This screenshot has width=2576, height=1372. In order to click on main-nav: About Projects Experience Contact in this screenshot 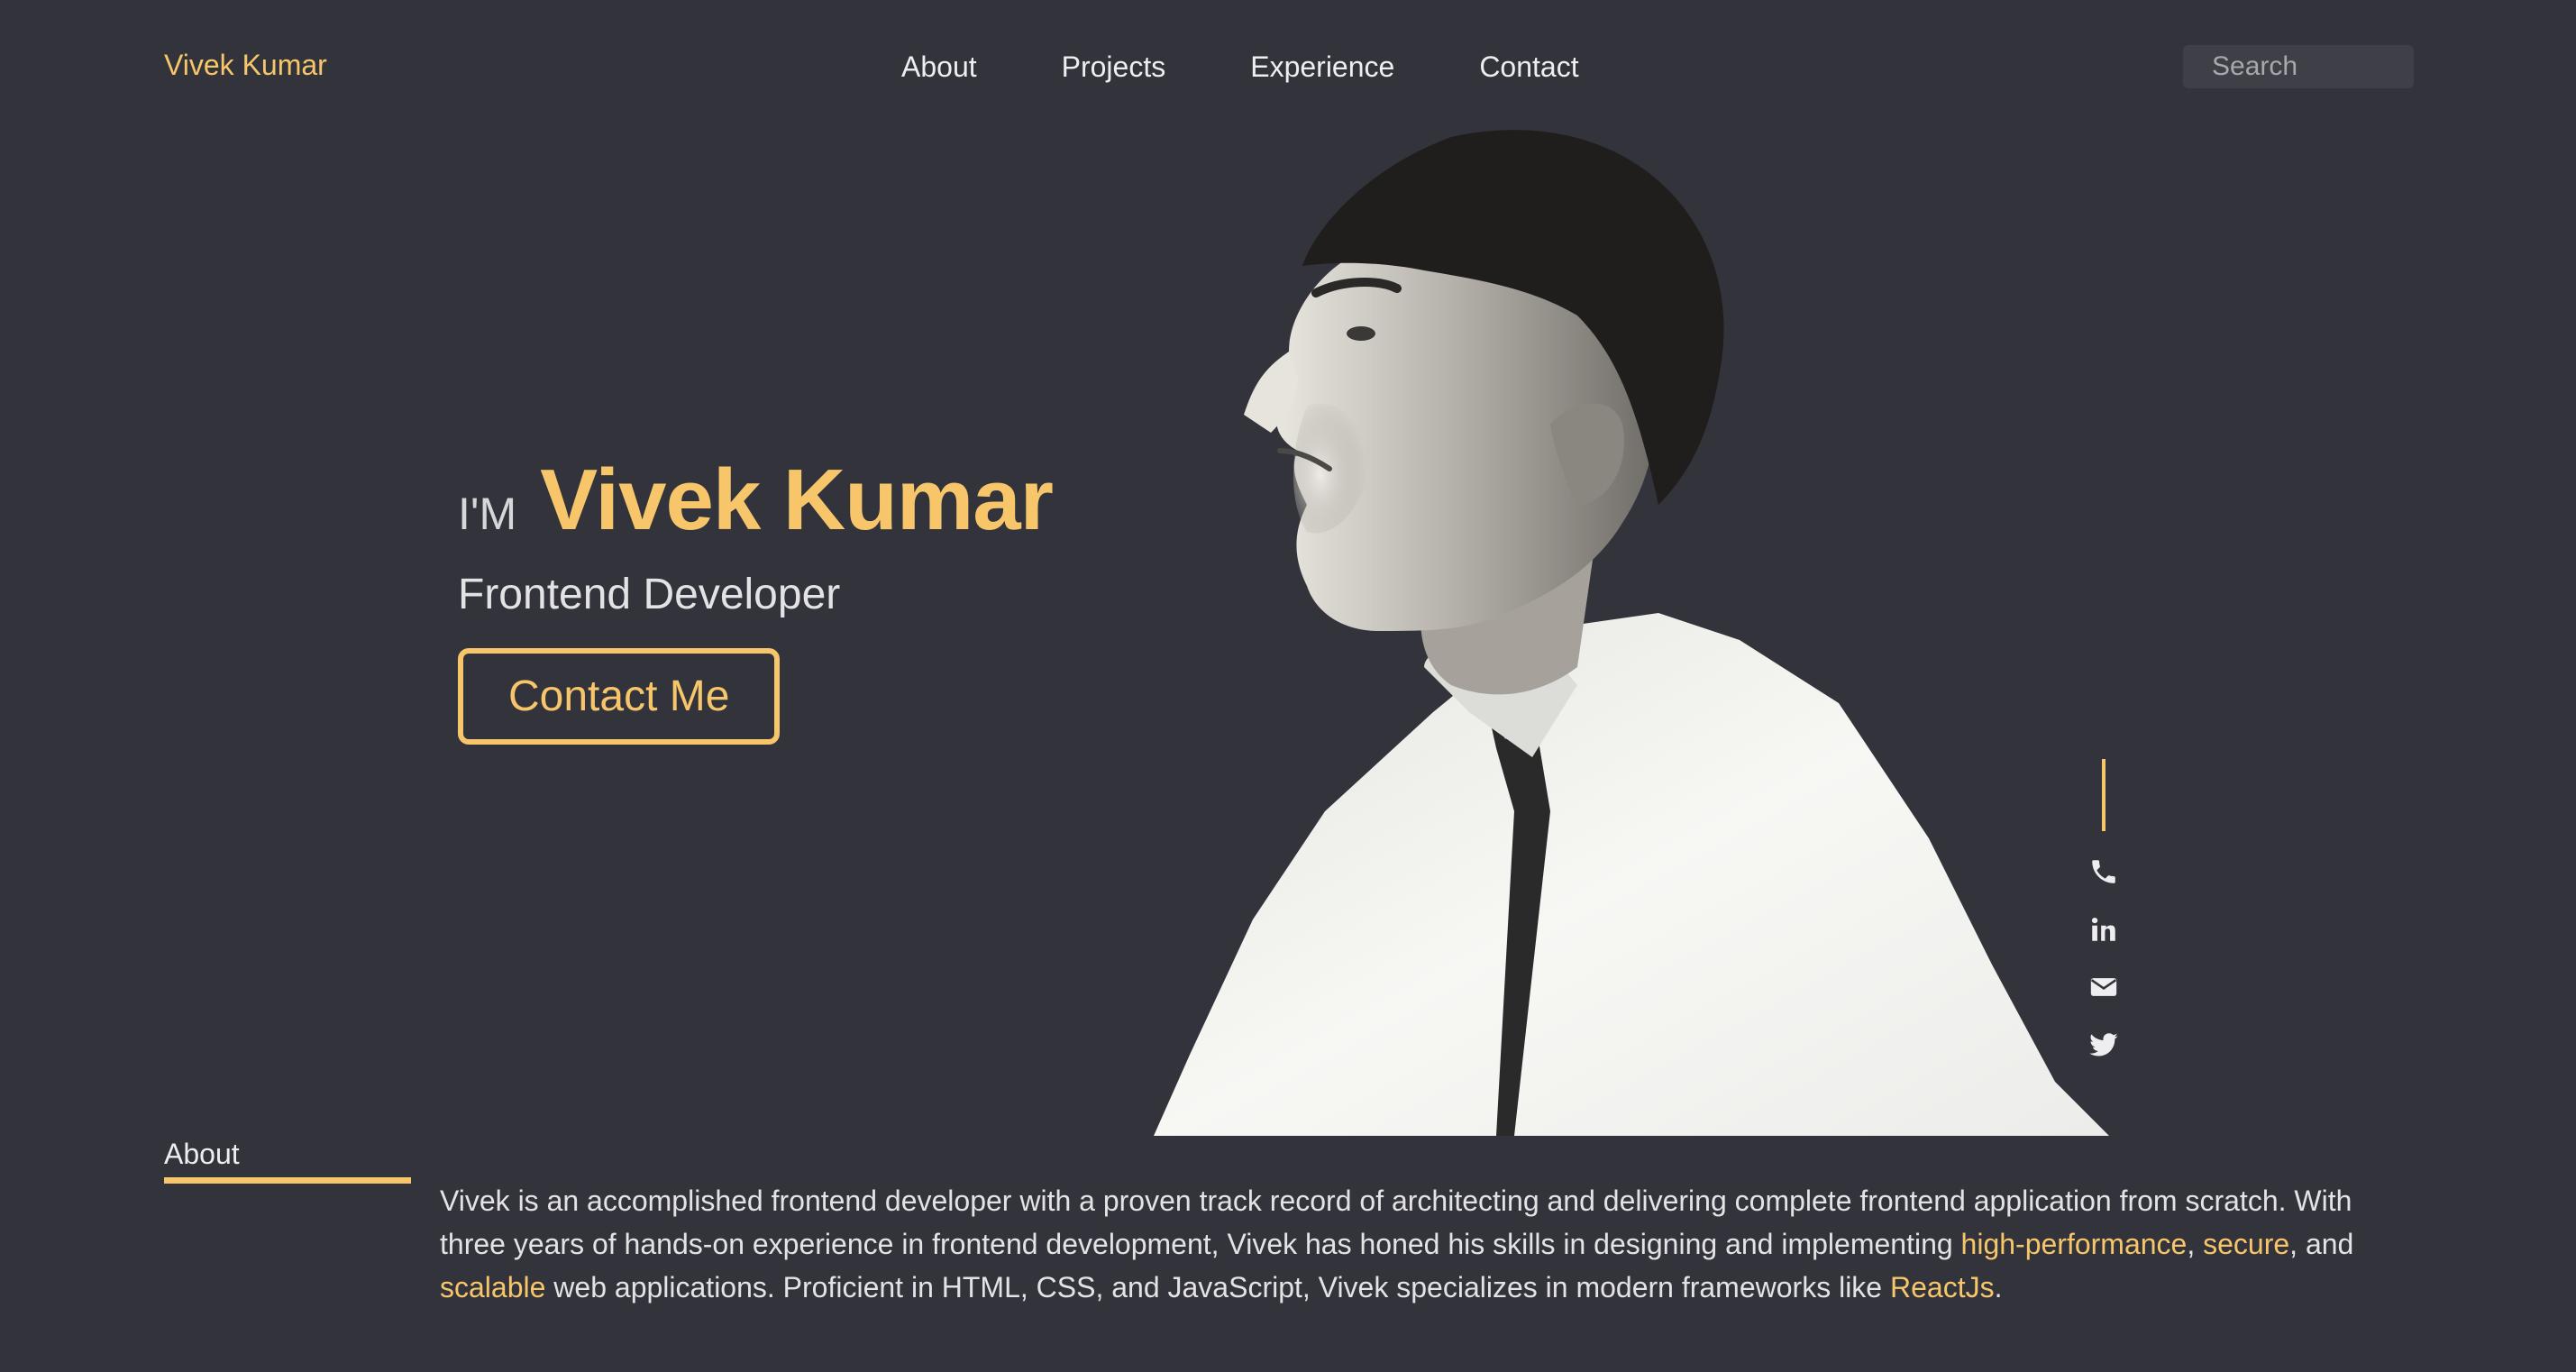, I will do `click(1282, 67)`.